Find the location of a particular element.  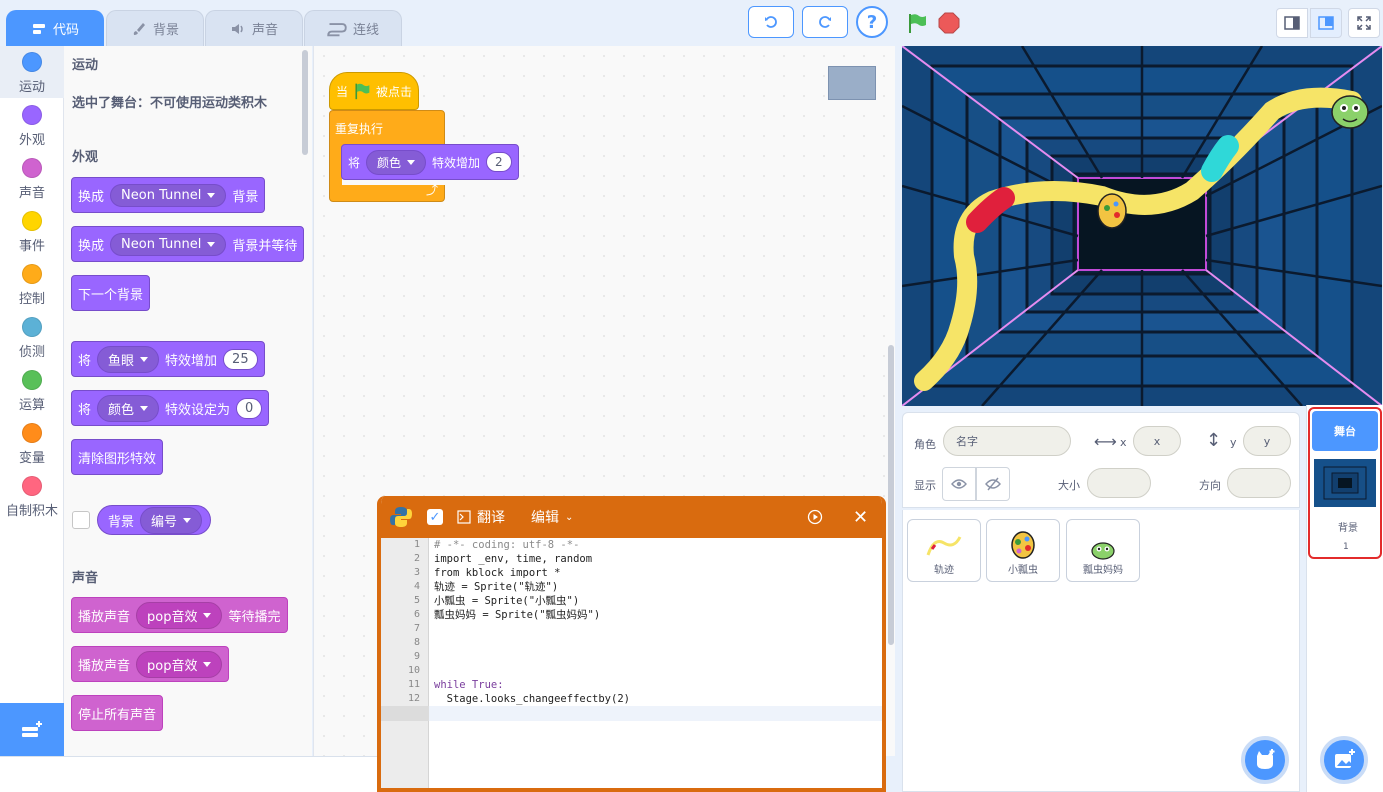

script-scrollbar is located at coordinates (891, 495).